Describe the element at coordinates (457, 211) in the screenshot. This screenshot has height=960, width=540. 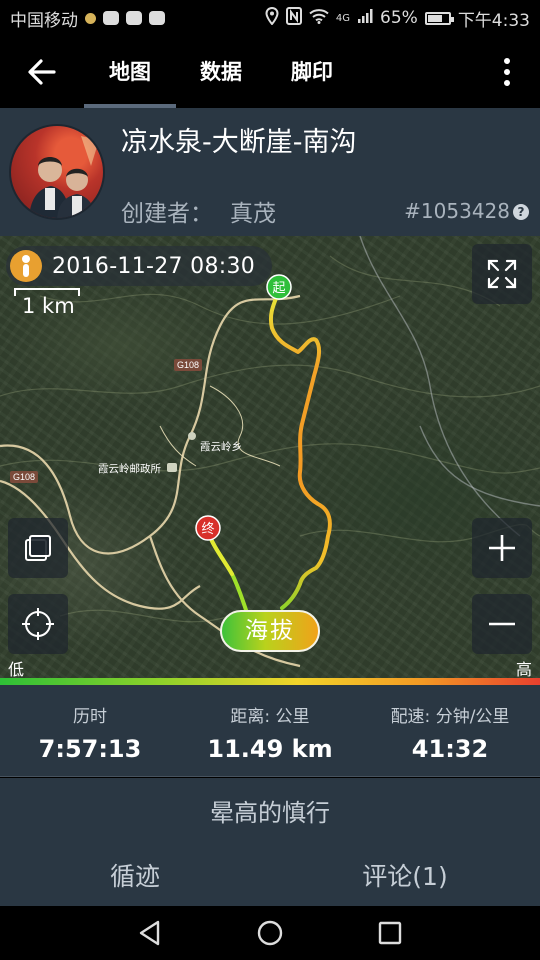
I see `route-id: #1053428` at that location.